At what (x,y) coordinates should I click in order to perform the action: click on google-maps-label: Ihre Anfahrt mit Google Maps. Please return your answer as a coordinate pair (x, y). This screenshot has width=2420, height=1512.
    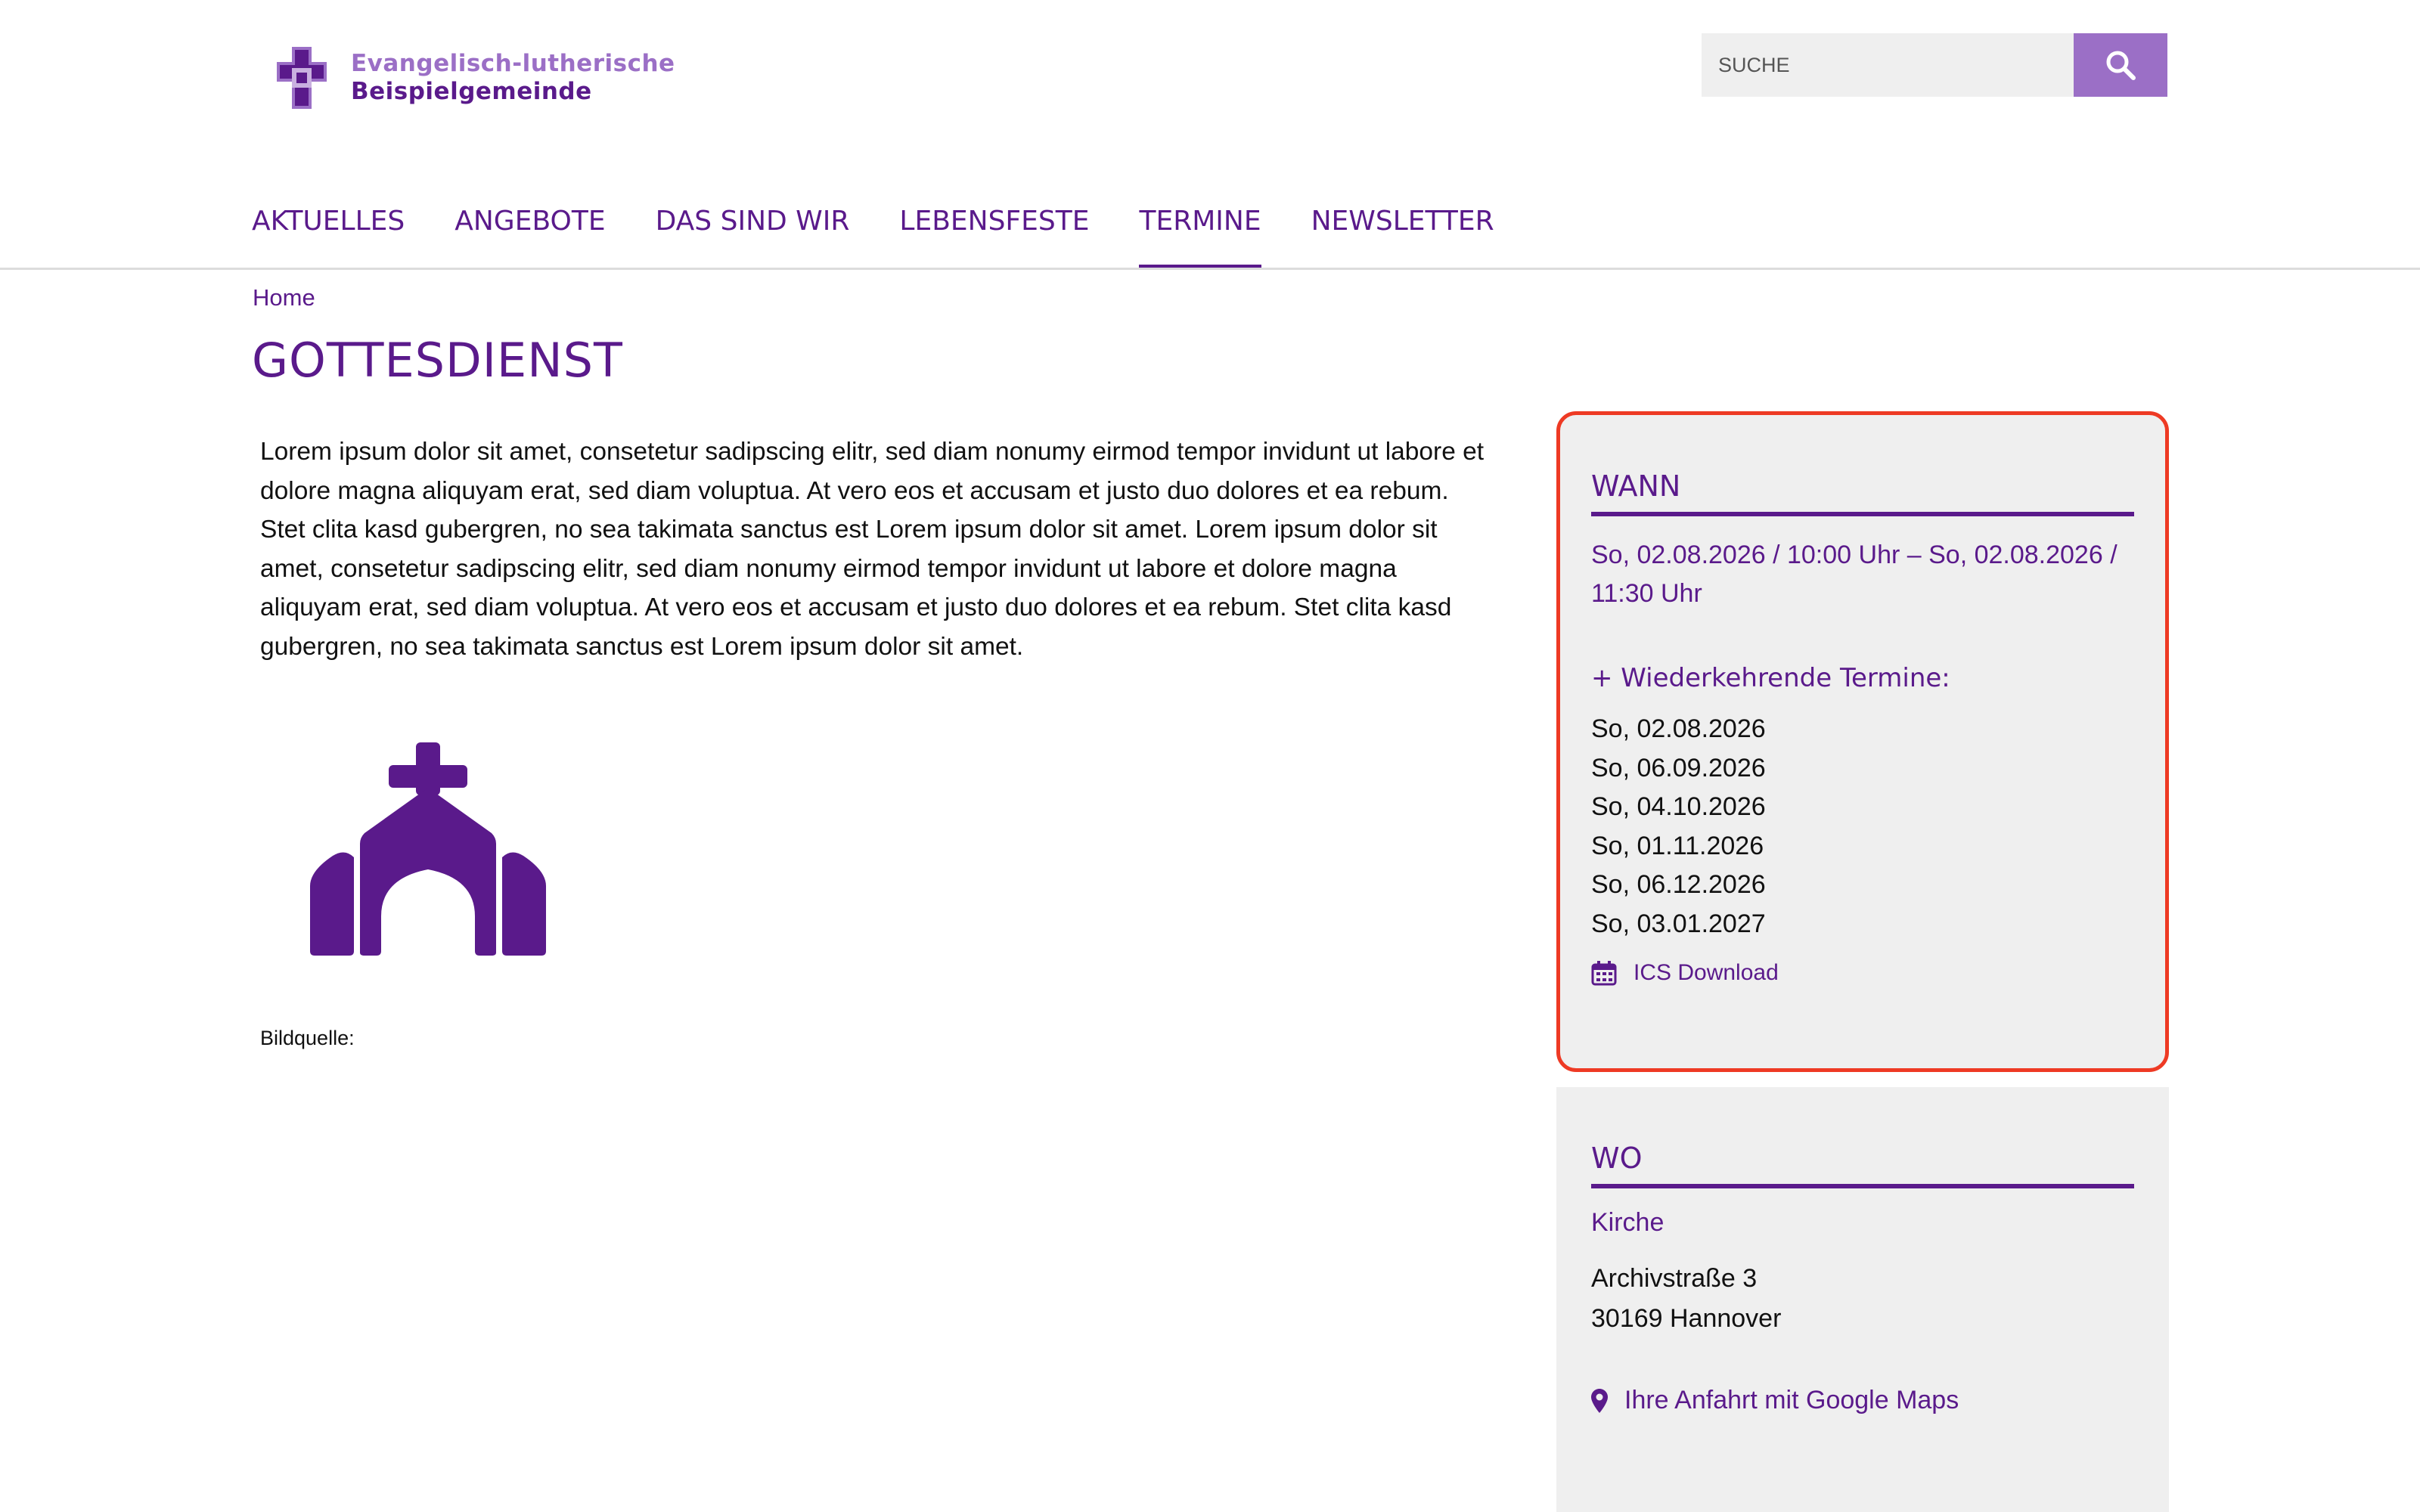
    Looking at the image, I should click on (1791, 1400).